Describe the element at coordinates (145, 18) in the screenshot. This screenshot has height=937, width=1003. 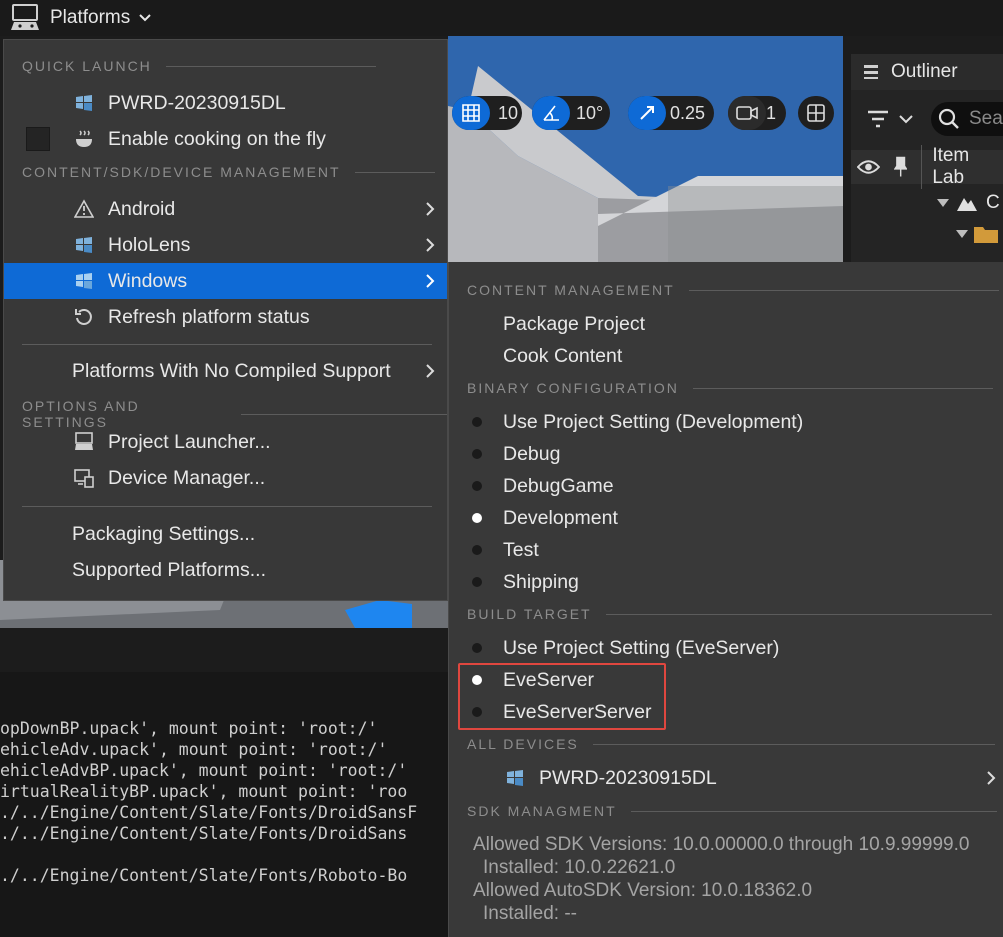
I see `chevron-down-icon` at that location.